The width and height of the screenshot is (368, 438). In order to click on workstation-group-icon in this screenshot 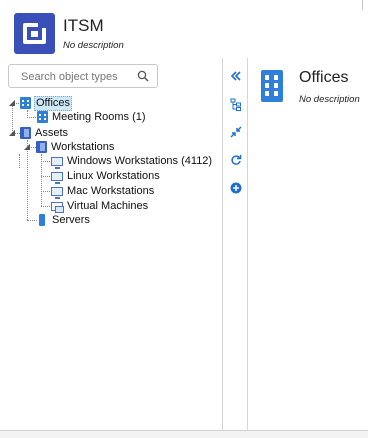, I will do `click(41, 147)`.